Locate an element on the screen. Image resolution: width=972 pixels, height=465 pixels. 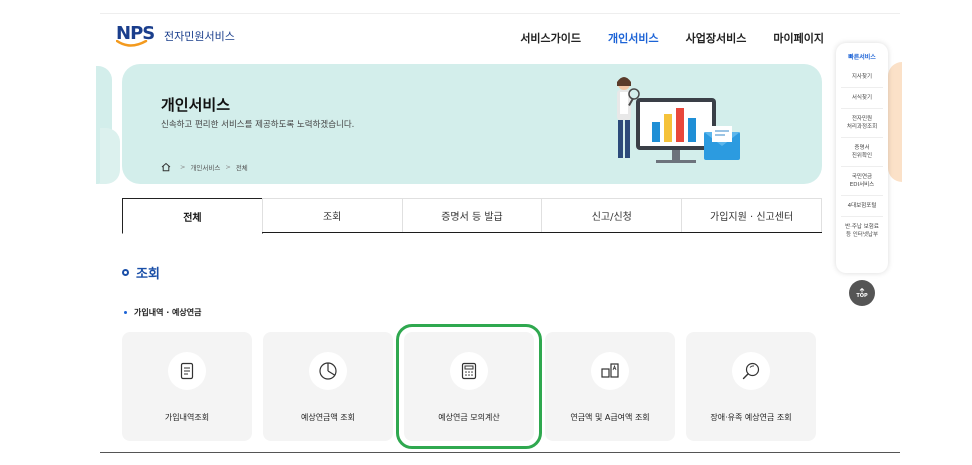
site-header: NPS 전자민원서비스 서비스가이드 개인서비스 사업장서비스 마이페이지 is located at coordinates (500, 36).